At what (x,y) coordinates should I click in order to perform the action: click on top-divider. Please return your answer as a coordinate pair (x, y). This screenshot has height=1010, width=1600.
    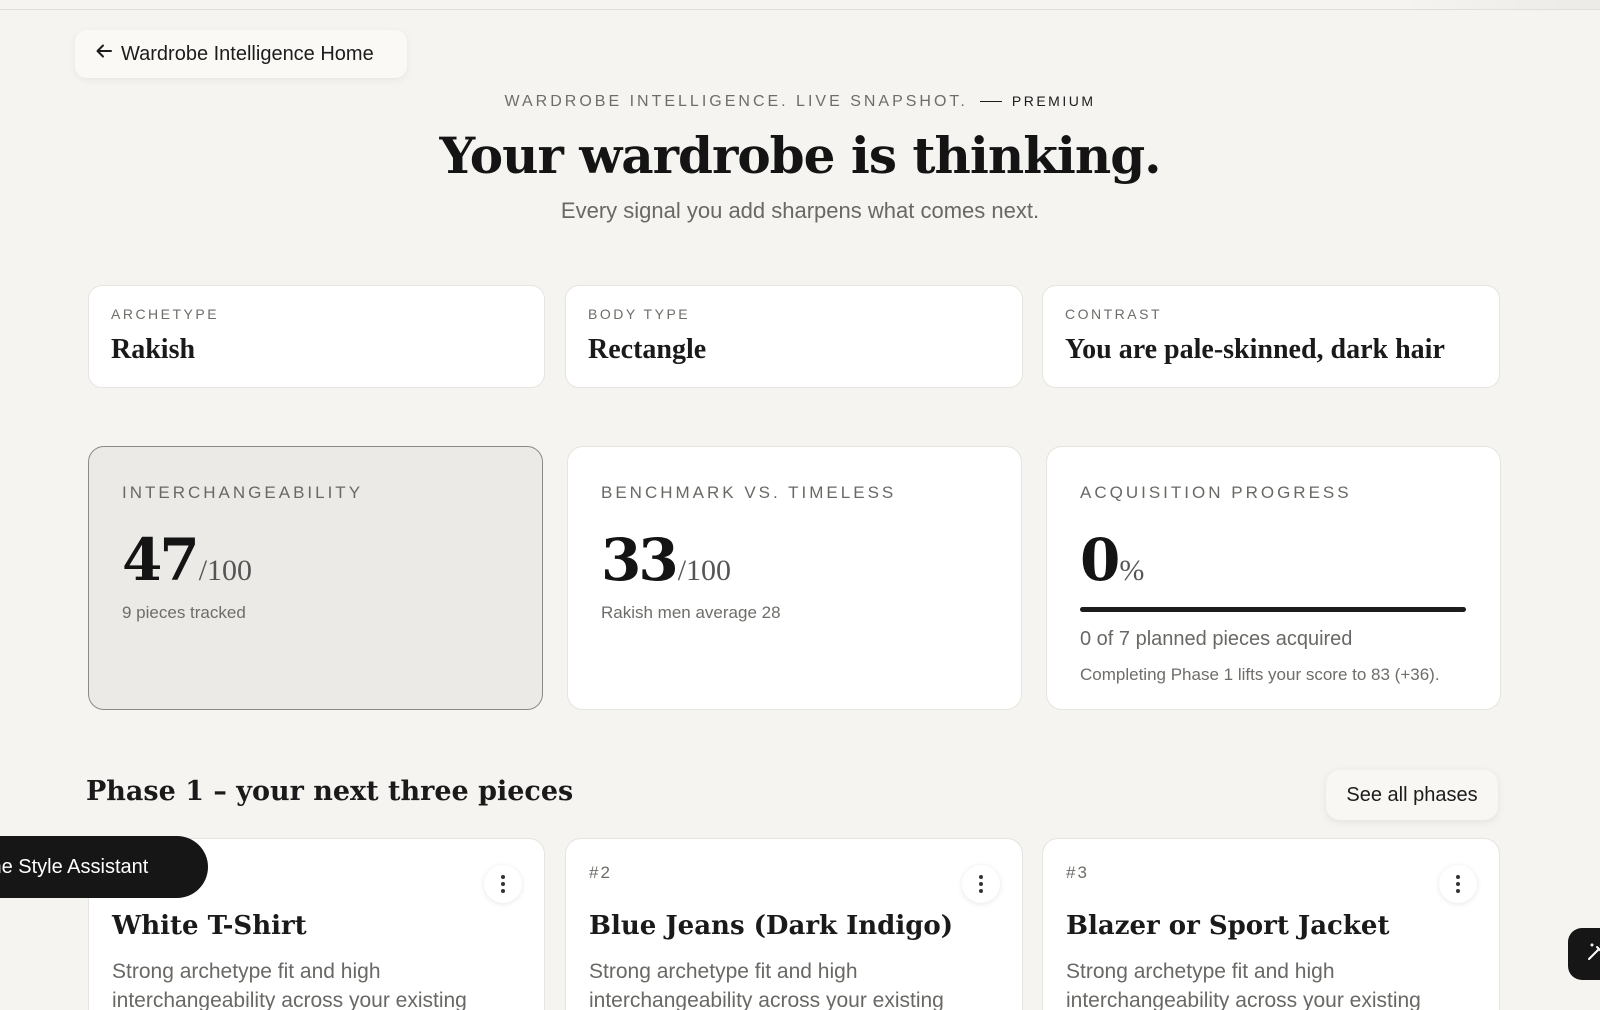
    Looking at the image, I should click on (800, 9).